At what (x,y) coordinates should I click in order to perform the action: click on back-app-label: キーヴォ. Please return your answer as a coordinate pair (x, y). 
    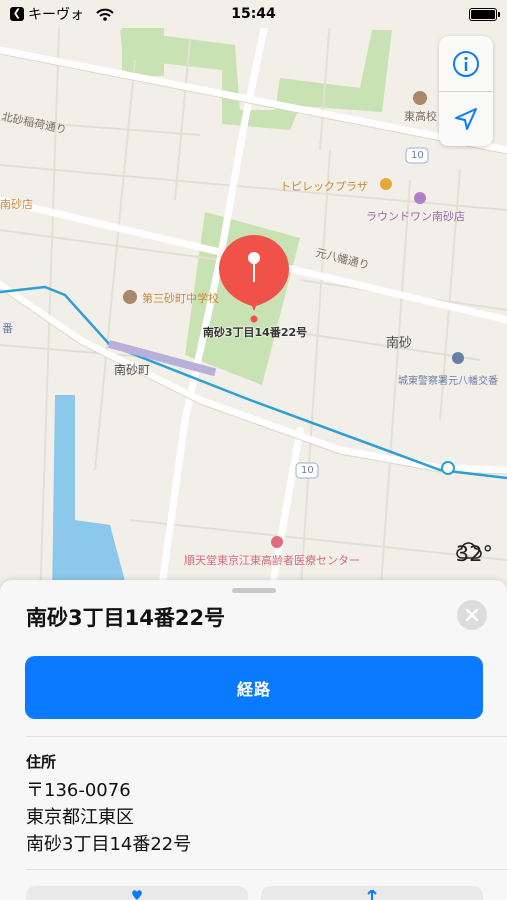
    Looking at the image, I should click on (56, 15).